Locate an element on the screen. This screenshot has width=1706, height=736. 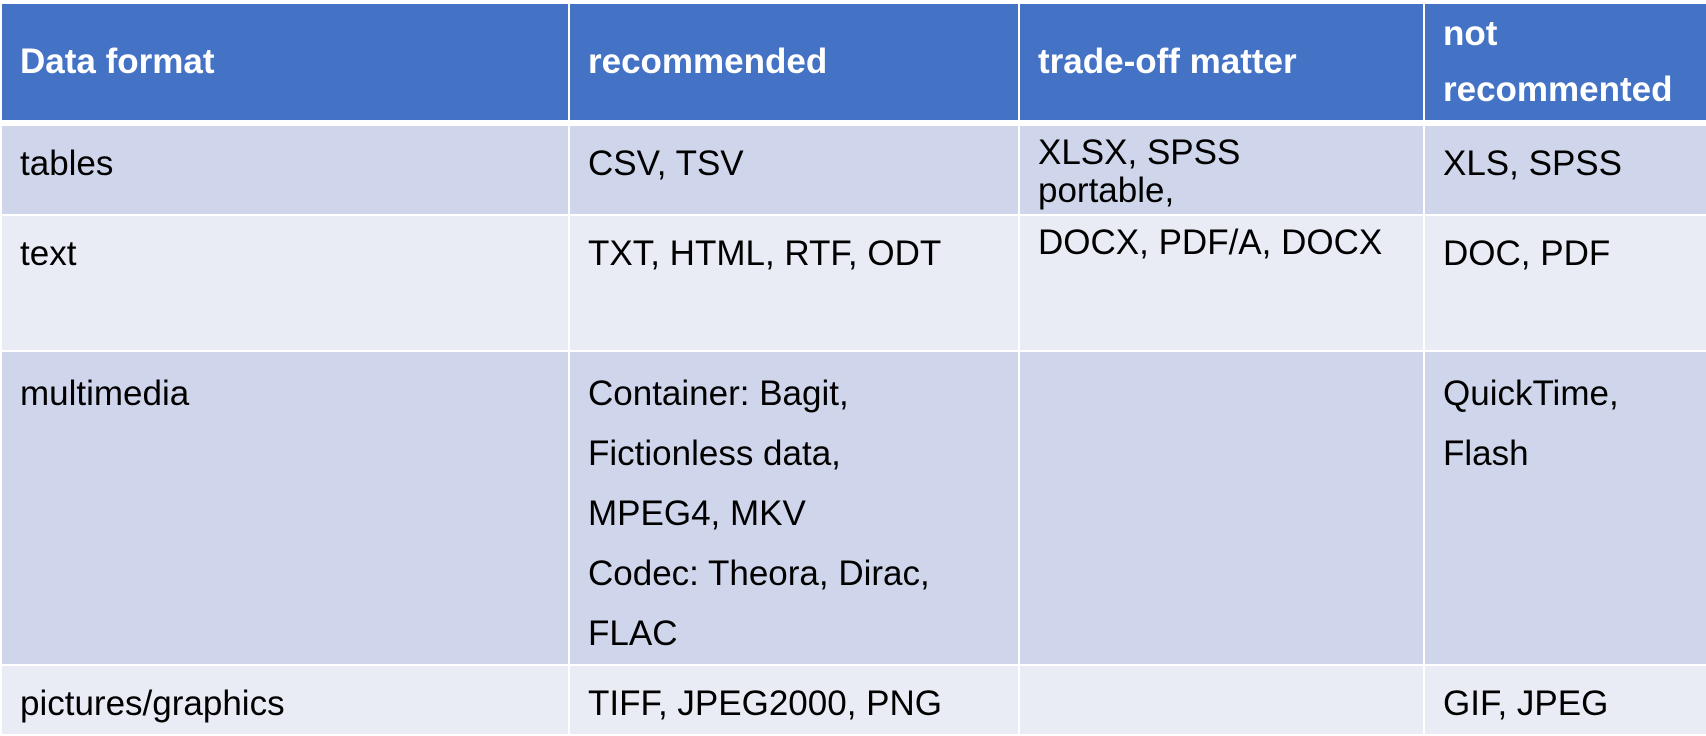
cell-not-recommended-line: QuickTime, is located at coordinates (1531, 393).